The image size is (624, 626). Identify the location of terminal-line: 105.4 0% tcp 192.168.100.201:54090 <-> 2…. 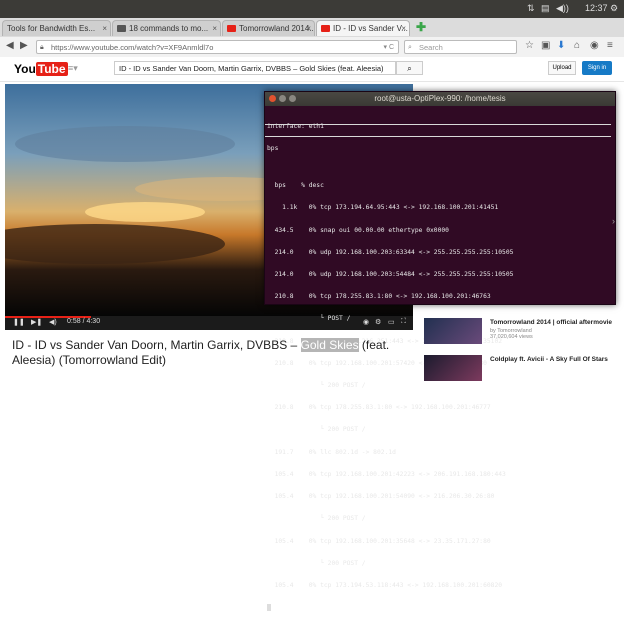
(381, 497).